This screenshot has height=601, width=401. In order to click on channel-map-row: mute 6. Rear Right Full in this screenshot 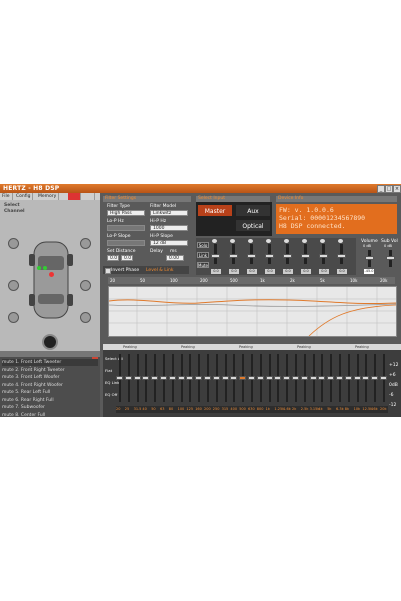, I will do `click(50, 400)`.